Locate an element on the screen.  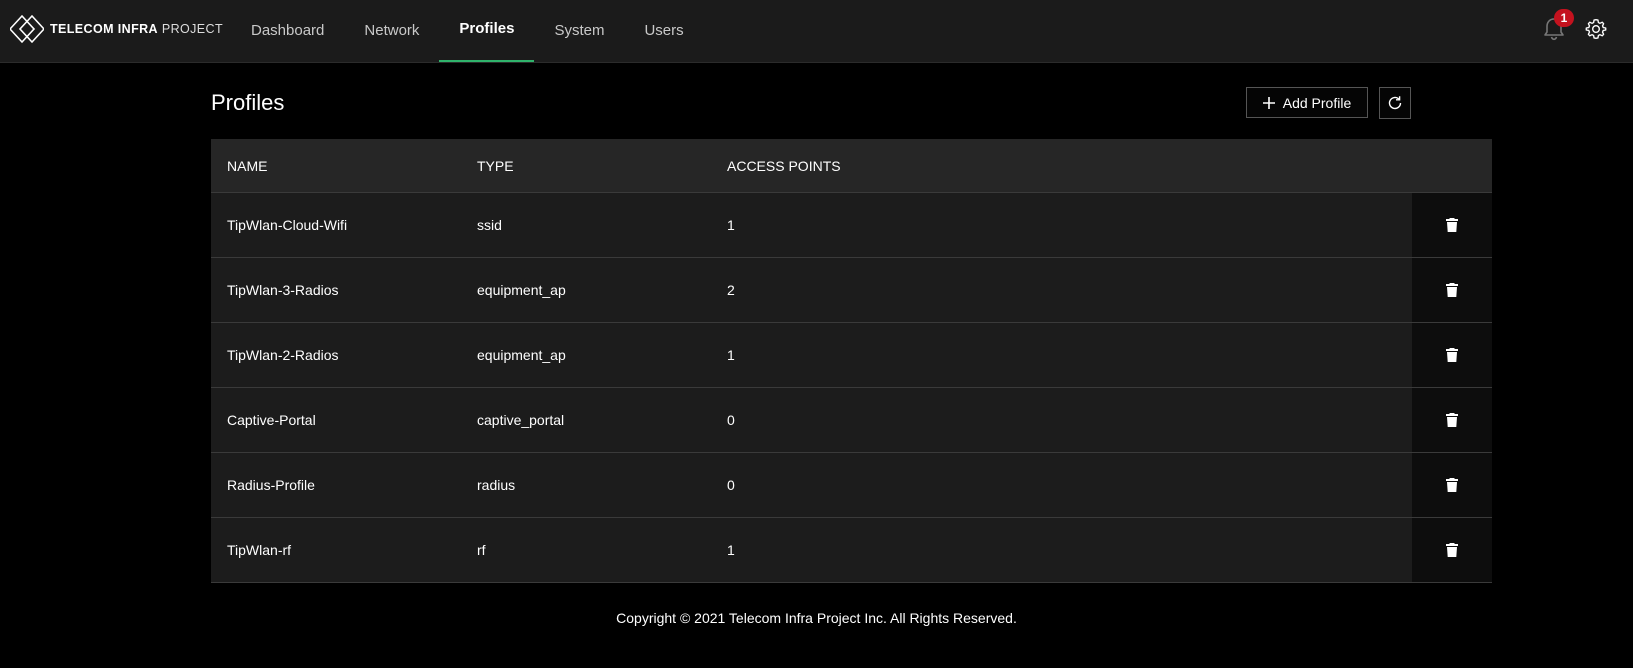
brand-name: TELECOM INFRA PROJECT is located at coordinates (136, 29).